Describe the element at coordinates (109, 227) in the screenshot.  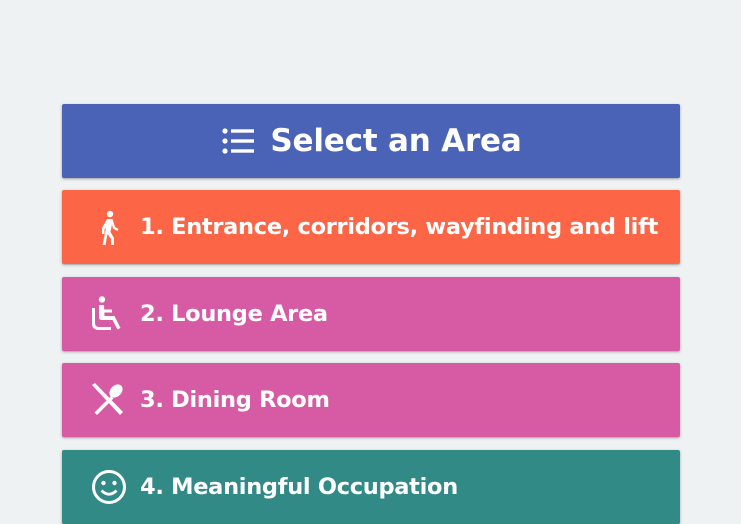
I see `walking-person-icon` at that location.